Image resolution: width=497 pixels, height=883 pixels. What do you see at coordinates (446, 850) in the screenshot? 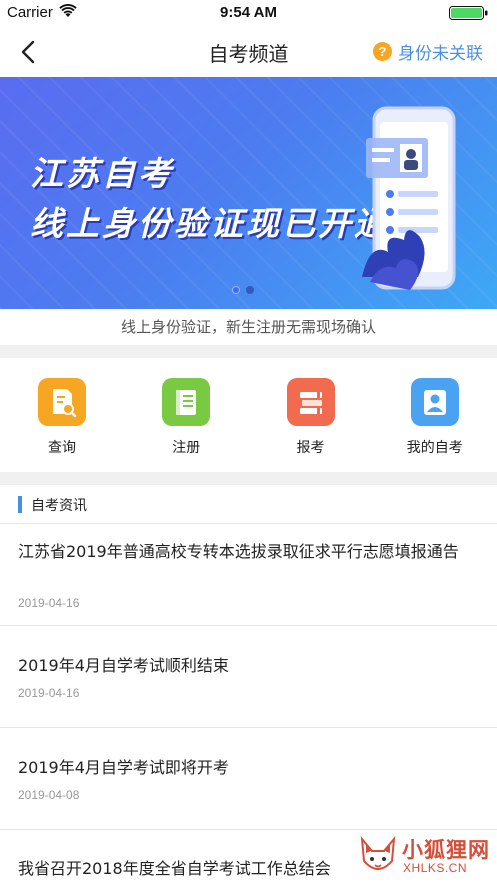
I see `watermark-name: 小狐狸网` at bounding box center [446, 850].